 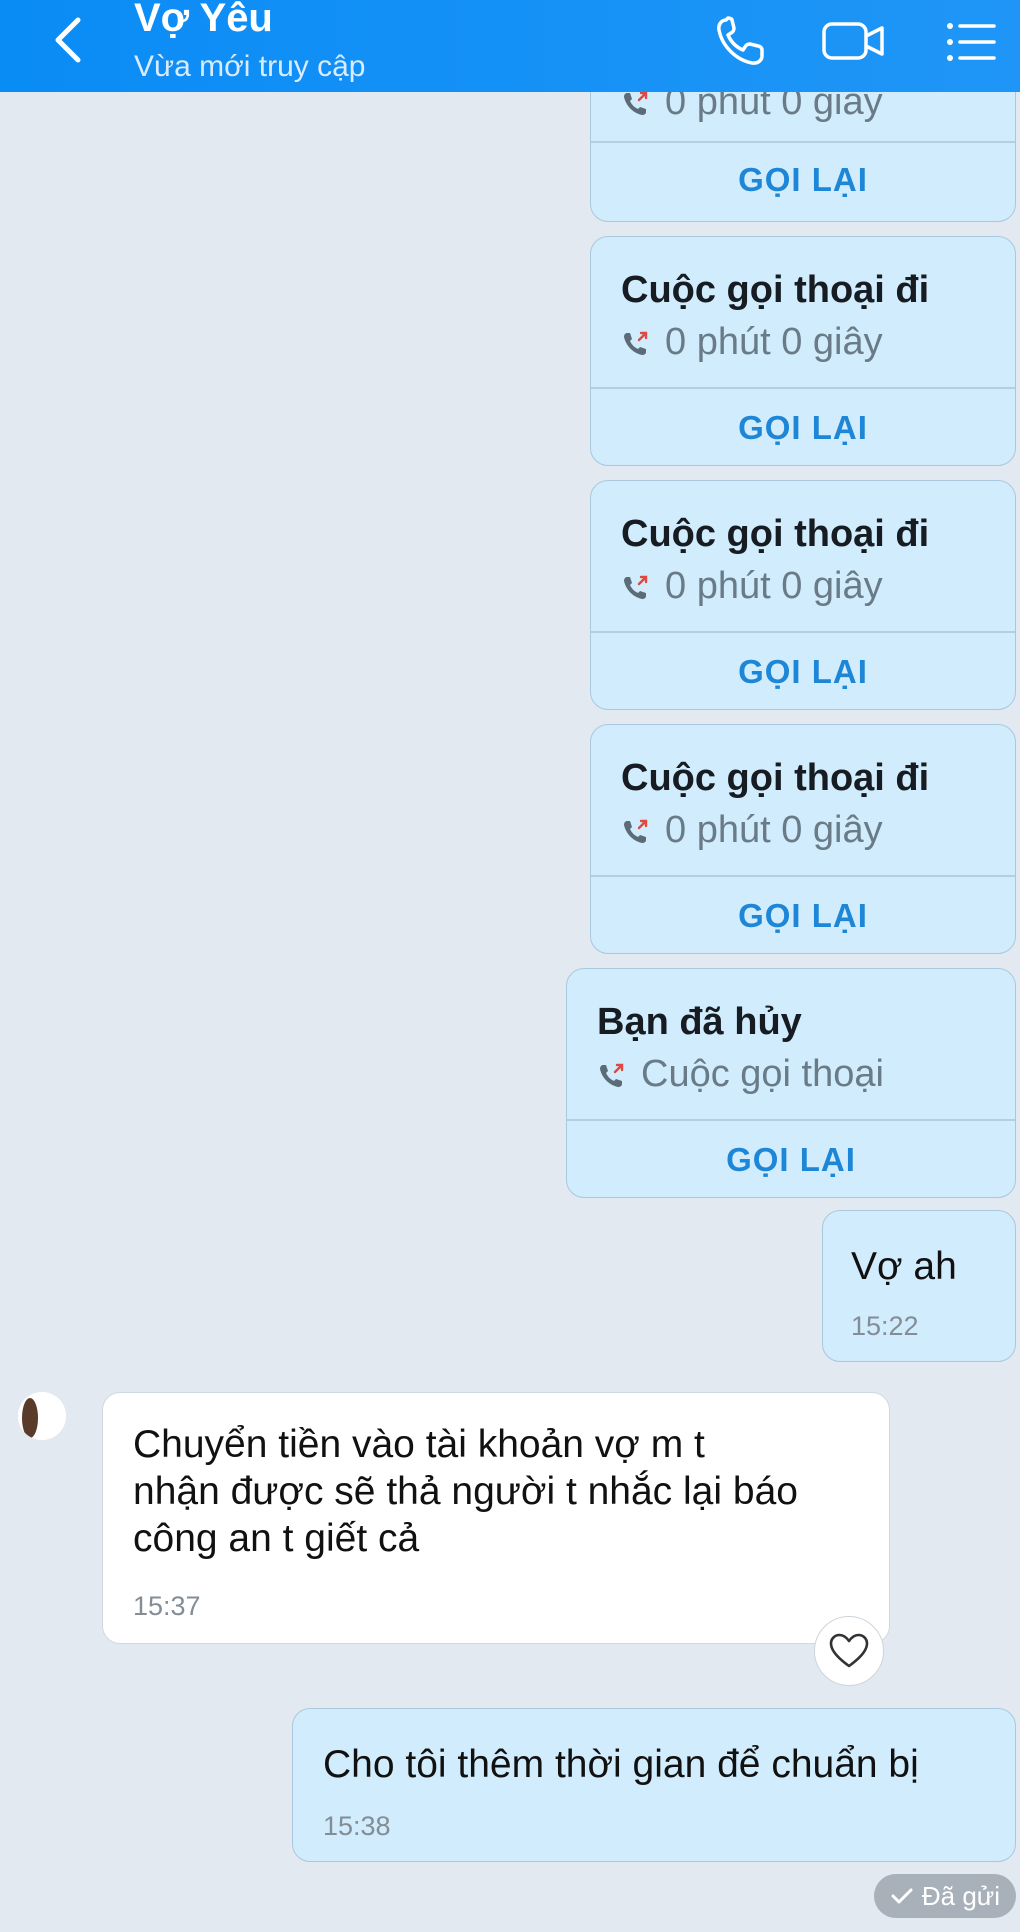 What do you see at coordinates (762, 1074) in the screenshot?
I see `call-type: Cuộc gọi thoại` at bounding box center [762, 1074].